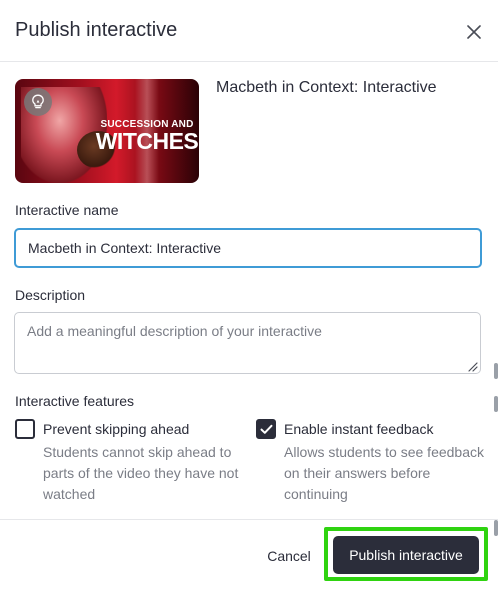  Describe the element at coordinates (249, 519) in the screenshot. I see `footer-divider` at that location.